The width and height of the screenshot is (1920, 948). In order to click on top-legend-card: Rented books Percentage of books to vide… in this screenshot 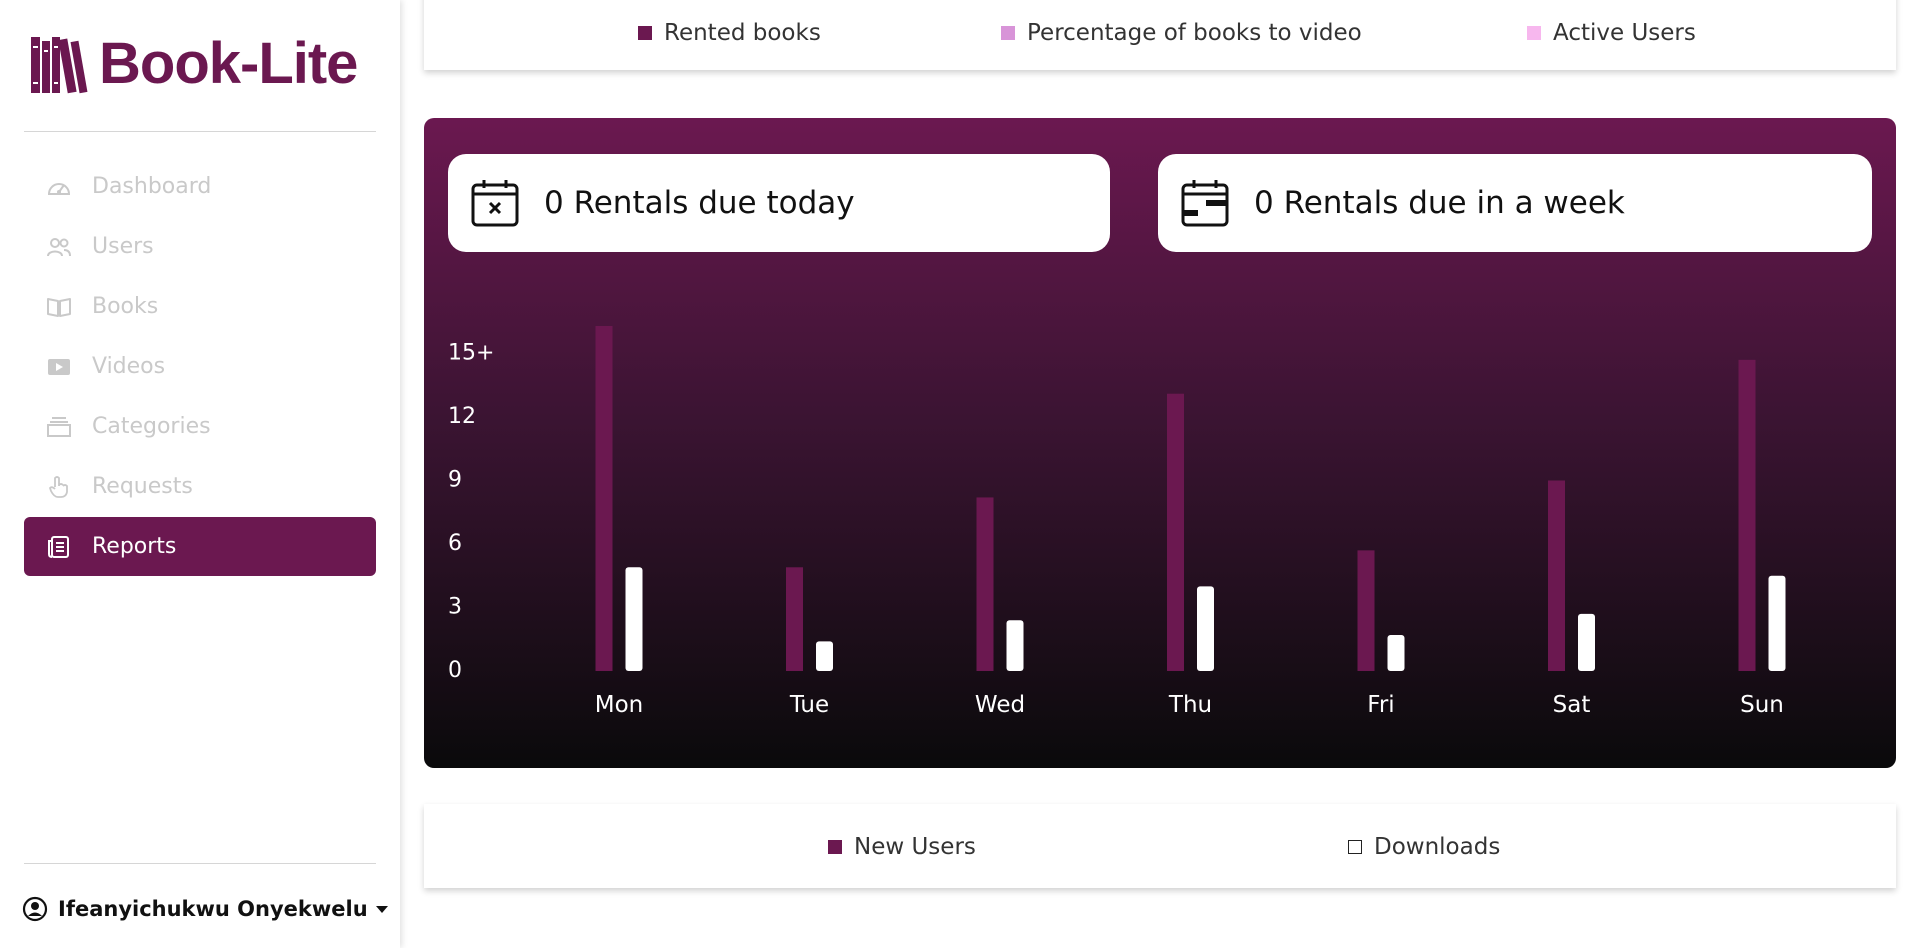, I will do `click(1160, 35)`.